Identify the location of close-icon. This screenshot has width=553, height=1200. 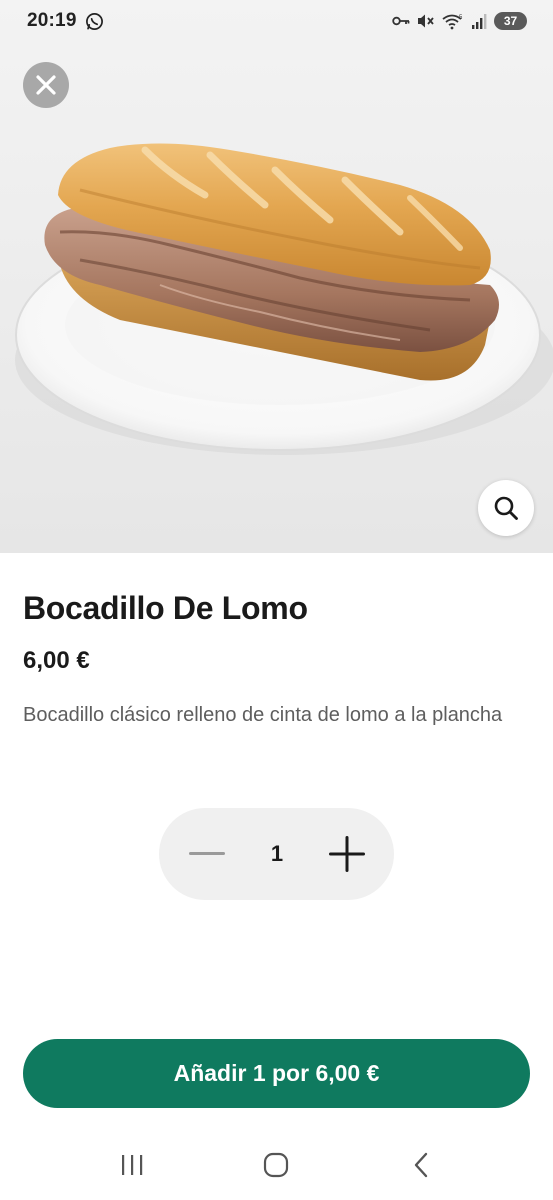
(46, 85).